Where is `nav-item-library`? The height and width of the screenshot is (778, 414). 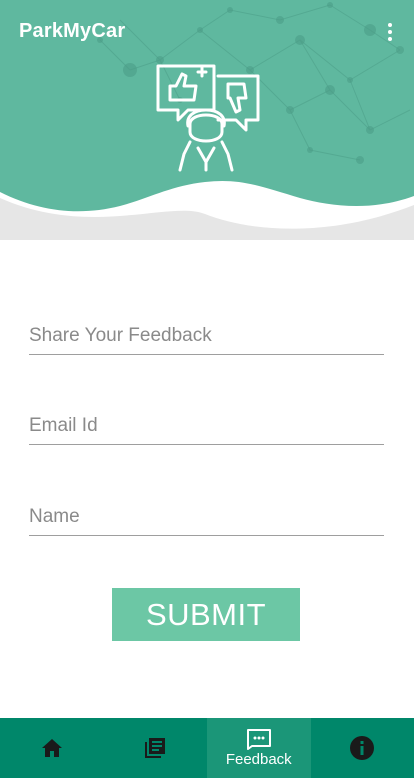
nav-item-library is located at coordinates (156, 748).